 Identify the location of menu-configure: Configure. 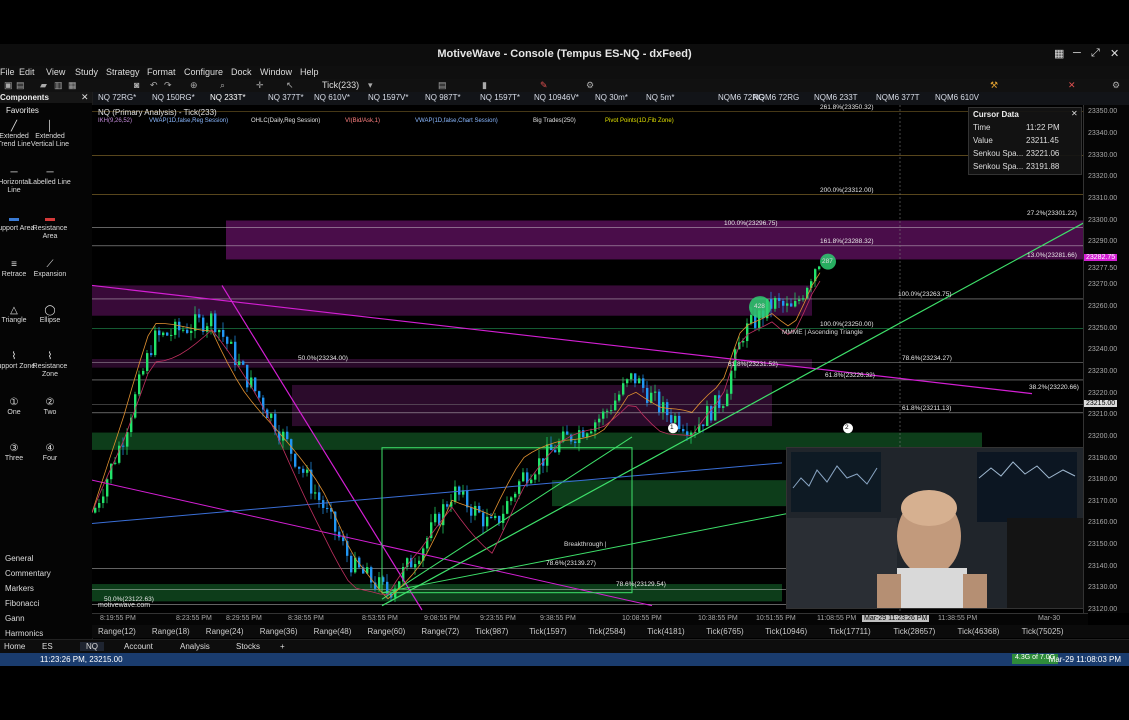
(203, 72).